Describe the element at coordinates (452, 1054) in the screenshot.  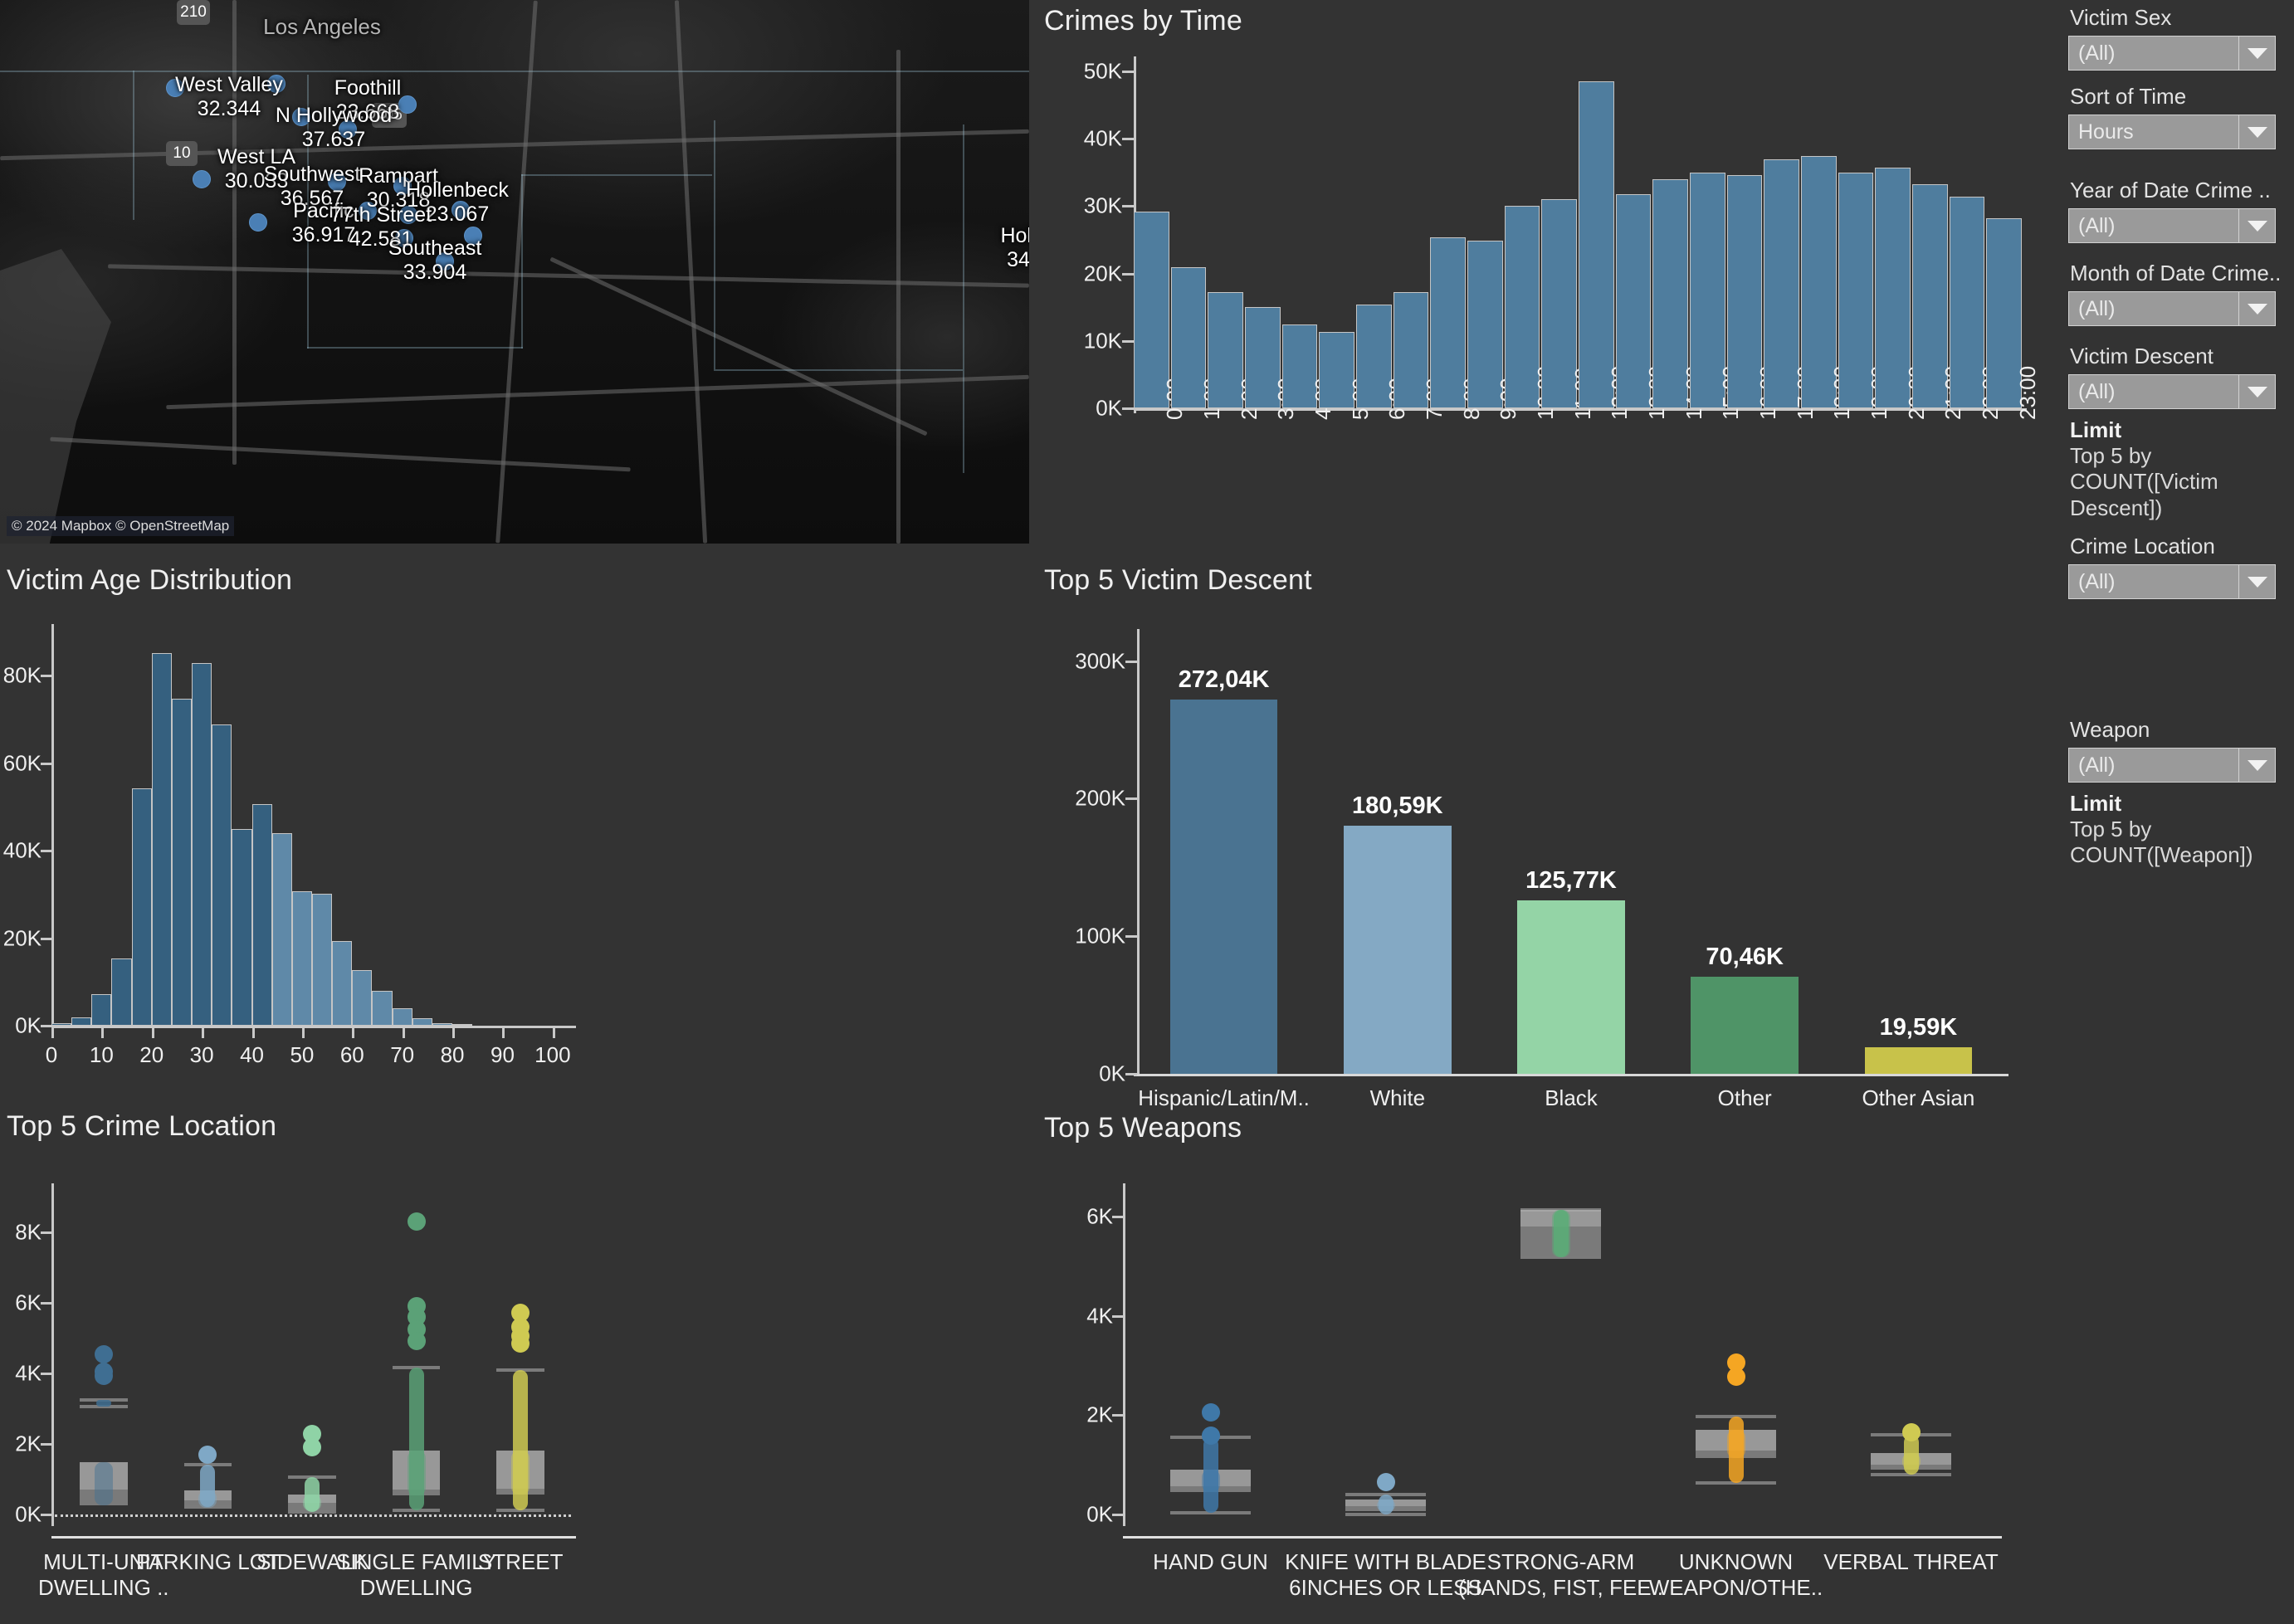
I see `x-axis-tick-label: 80` at that location.